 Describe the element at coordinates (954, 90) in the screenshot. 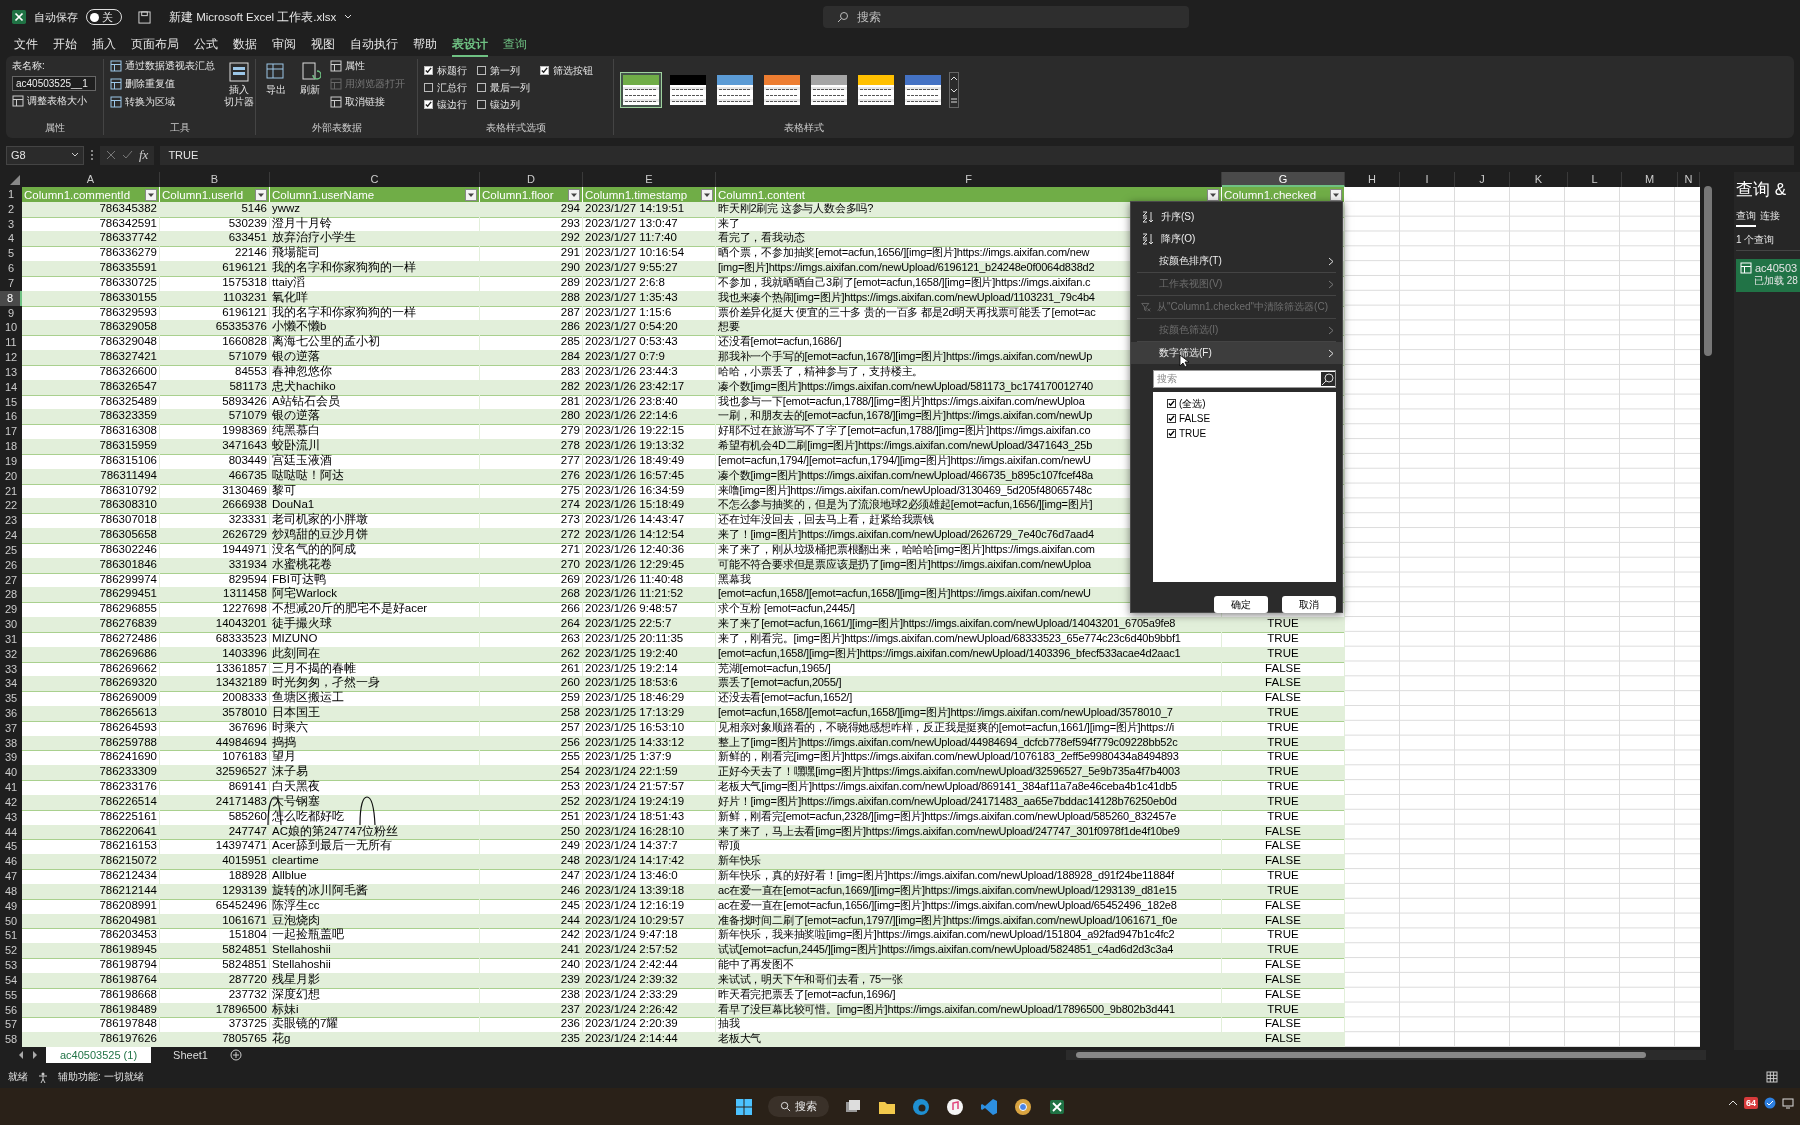

I see `gallery-scroll-icon` at that location.